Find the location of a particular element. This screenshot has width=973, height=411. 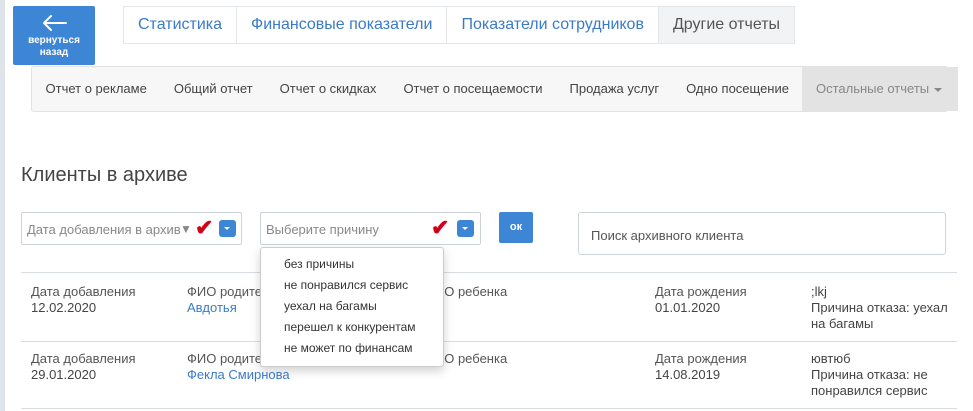

subnav-other-reports-label: Остальные отчеты is located at coordinates (872, 88).